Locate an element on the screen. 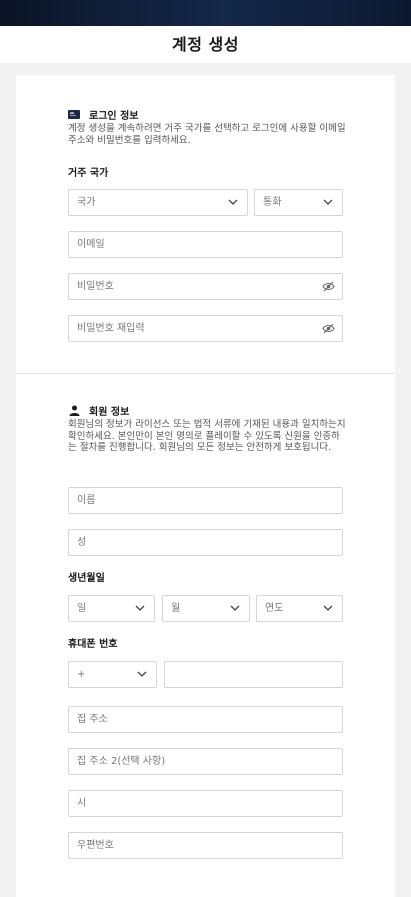 This screenshot has height=897, width=411. login-section-title: 로그인 정보 is located at coordinates (103, 114).